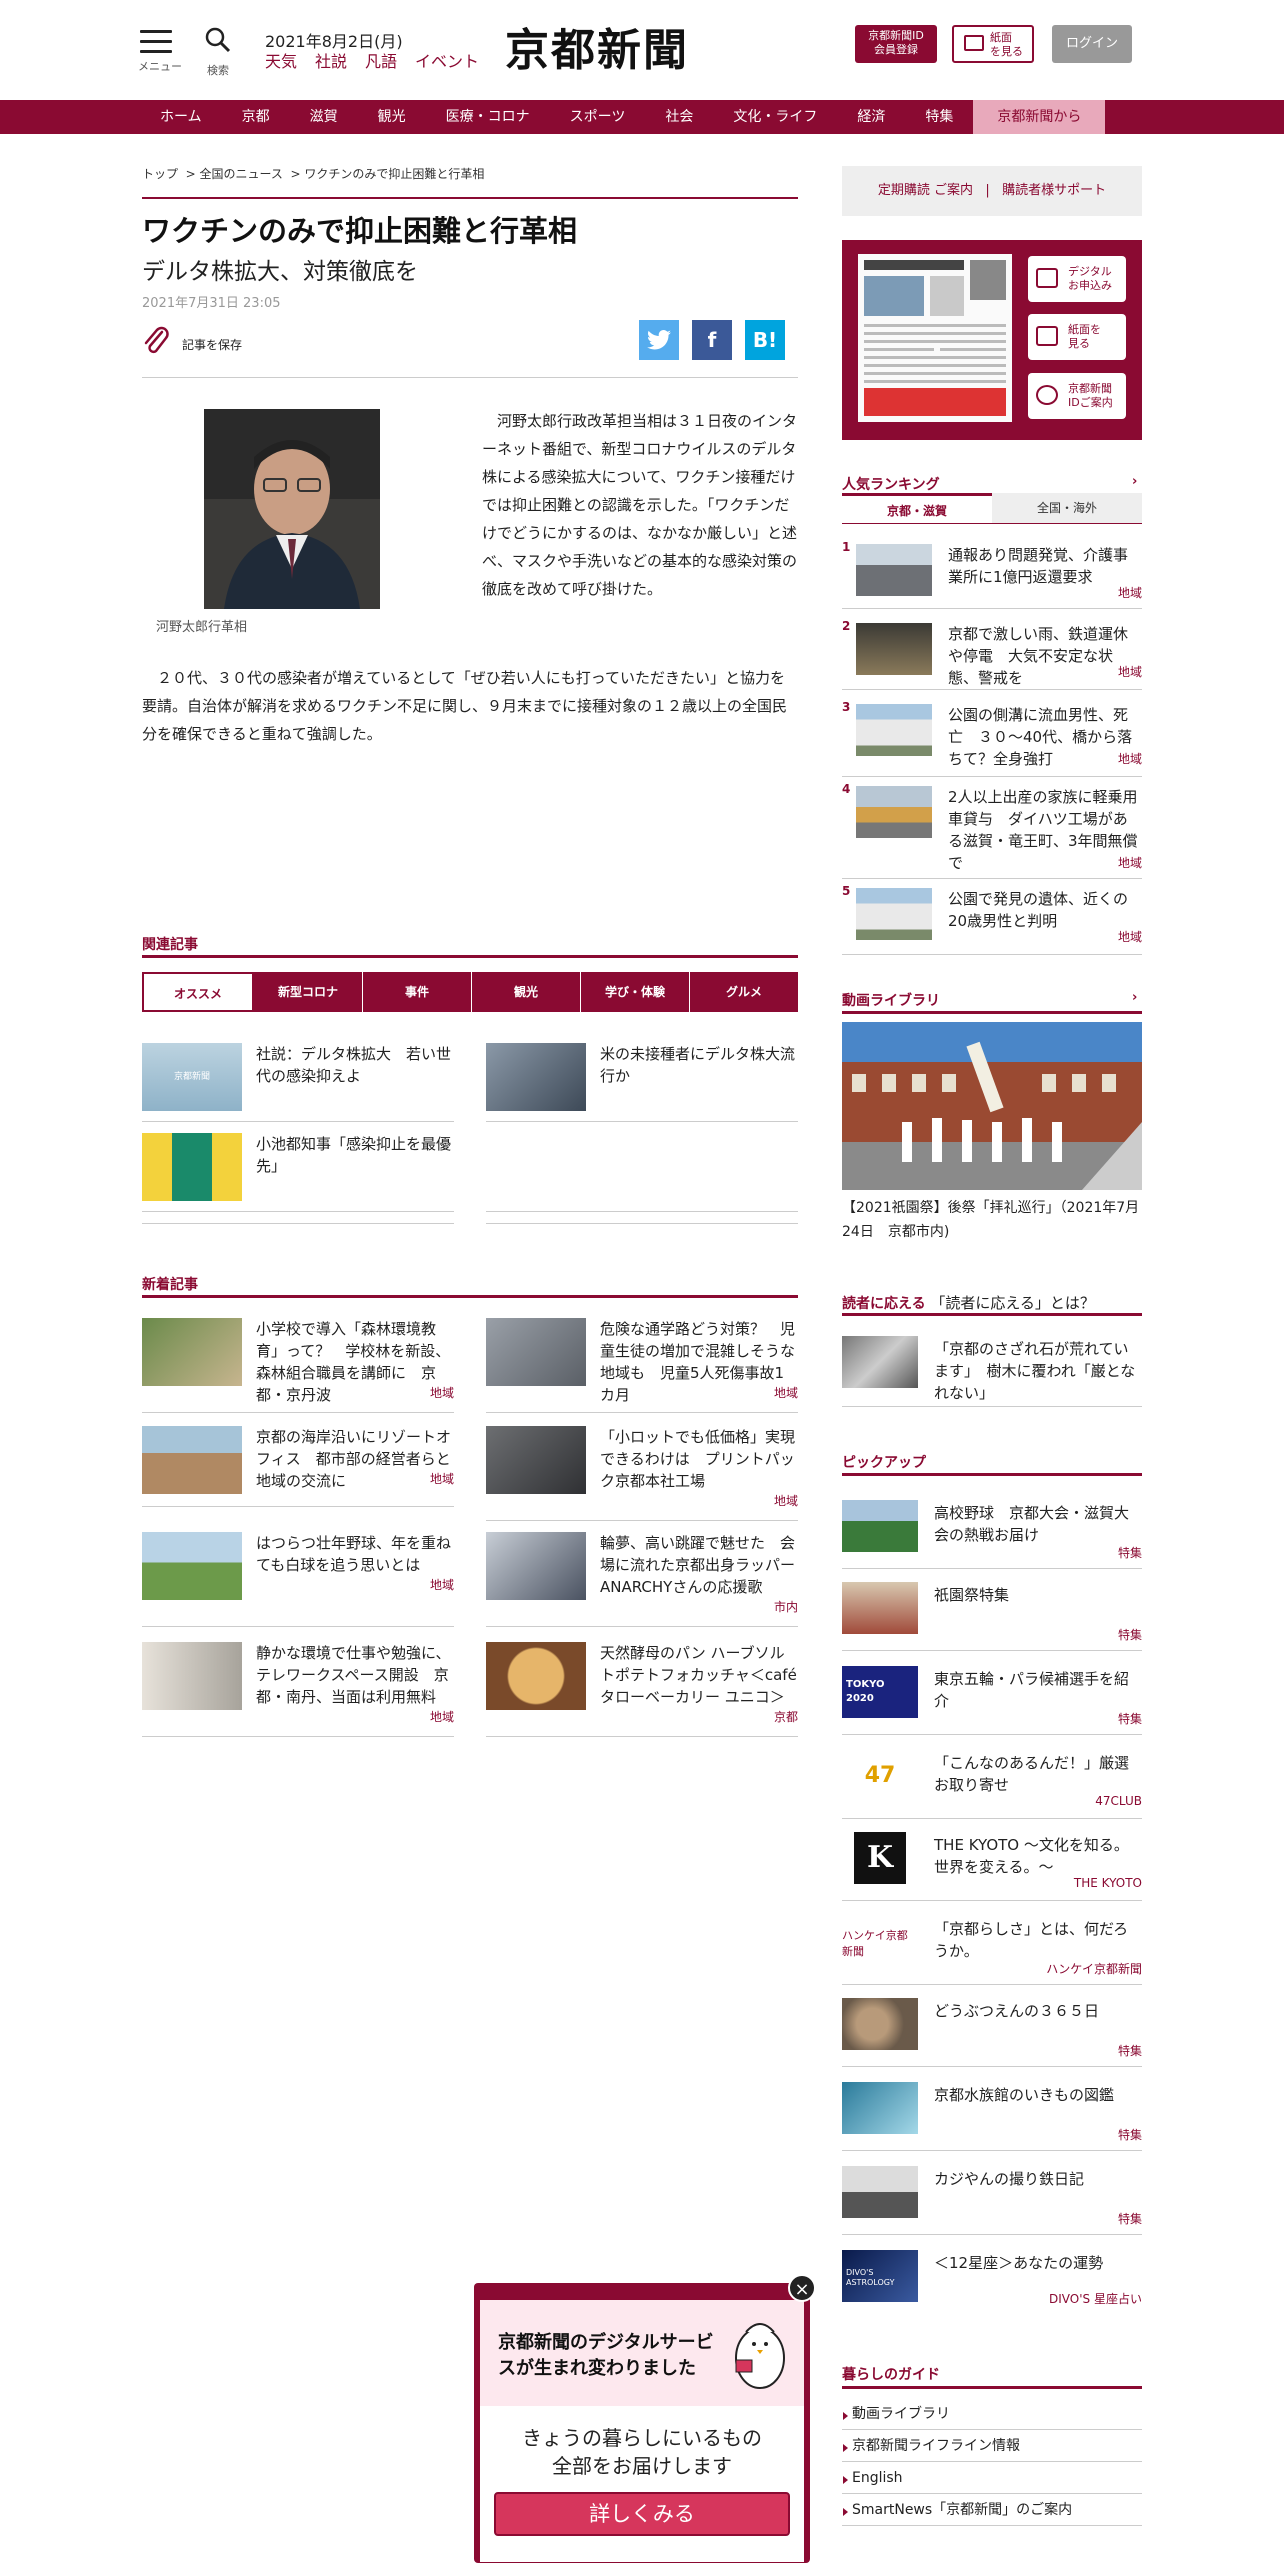  I want to click on related-item: 米の未接種者にデルタ株大流行か, so click(642, 1083).